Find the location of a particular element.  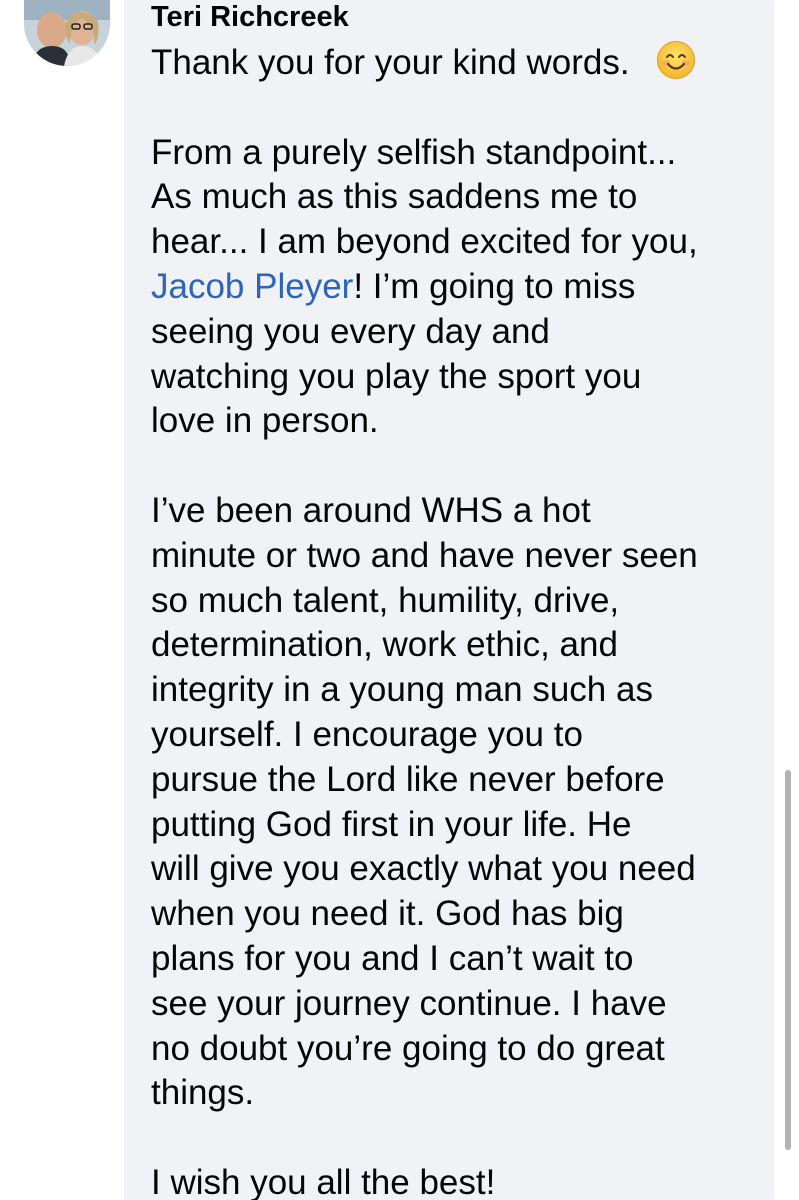

comment-line: putting God first in your life. He is located at coordinates (391, 824).